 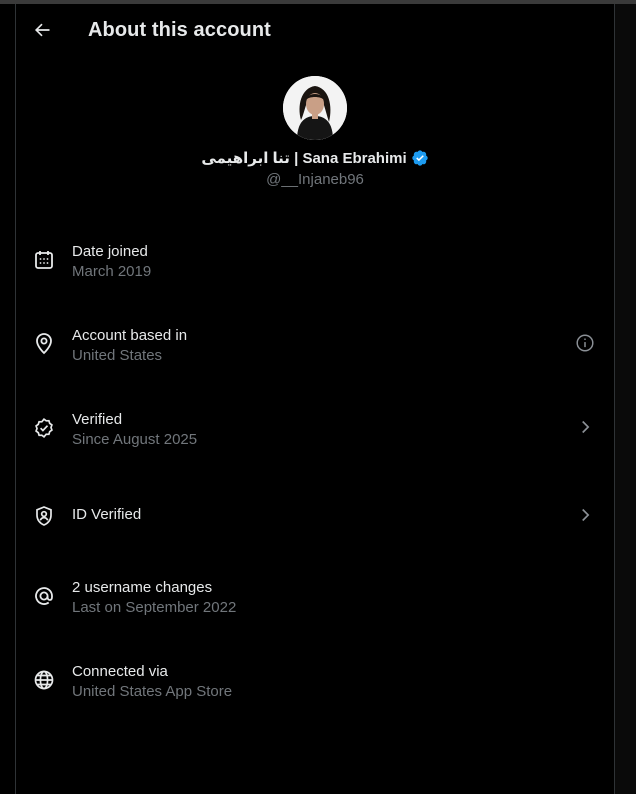 What do you see at coordinates (142, 587) in the screenshot?
I see `item-title: 2 username changes` at bounding box center [142, 587].